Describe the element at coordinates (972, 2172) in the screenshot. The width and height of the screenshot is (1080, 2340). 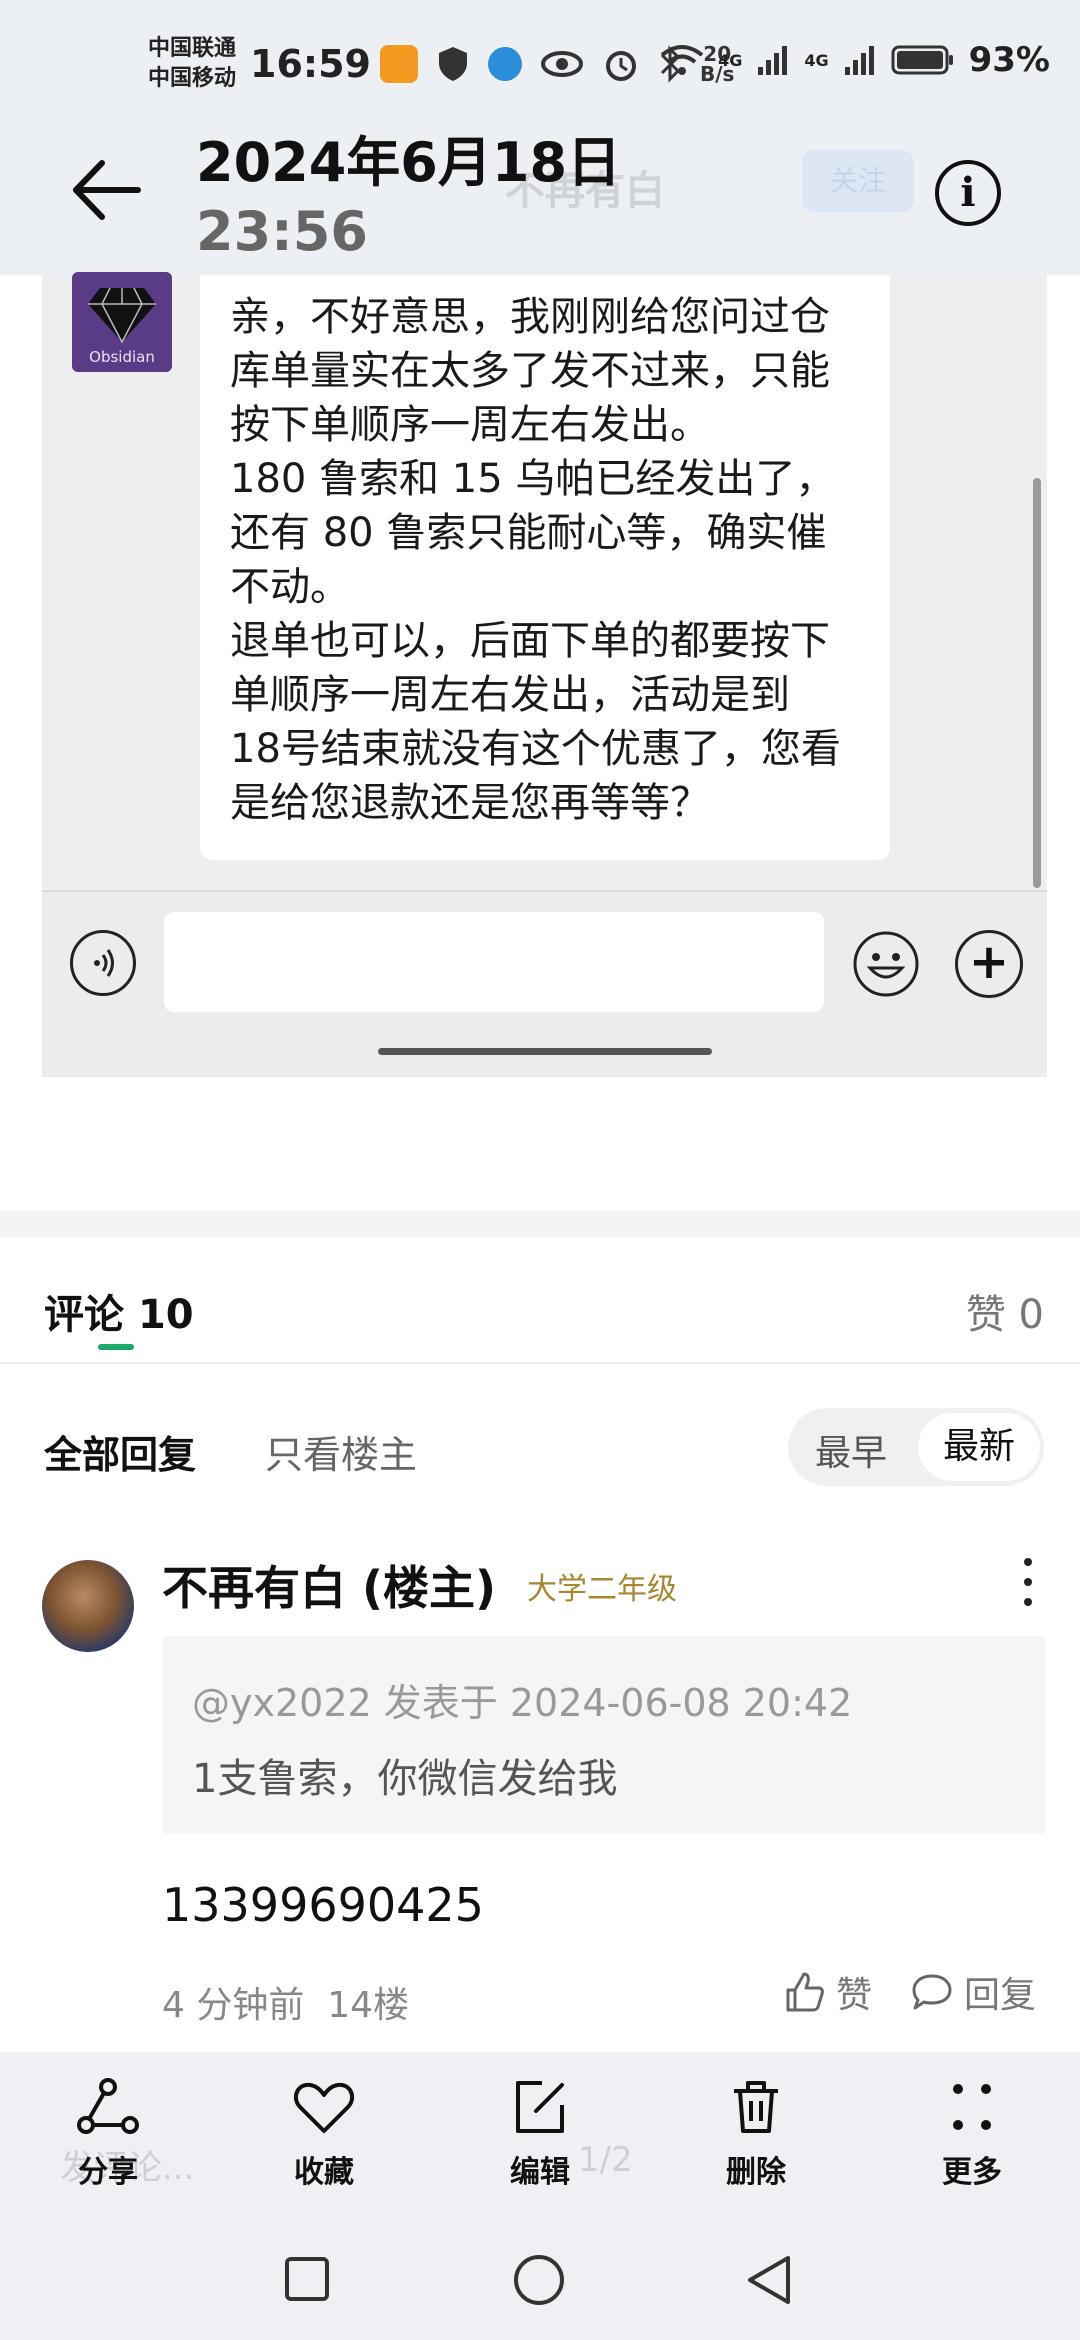
I see `more-label: 更多` at that location.